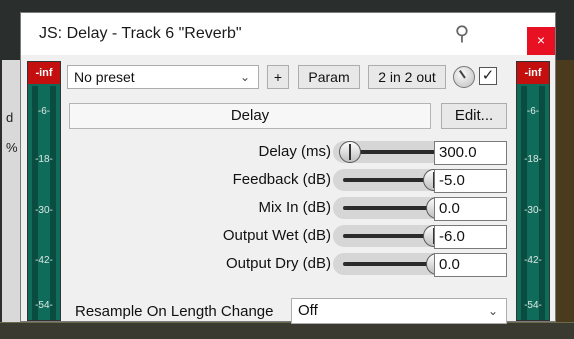 The image size is (574, 339). Describe the element at coordinates (407, 77) in the screenshot. I see `io-routing-button: 2 in 2 out` at that location.